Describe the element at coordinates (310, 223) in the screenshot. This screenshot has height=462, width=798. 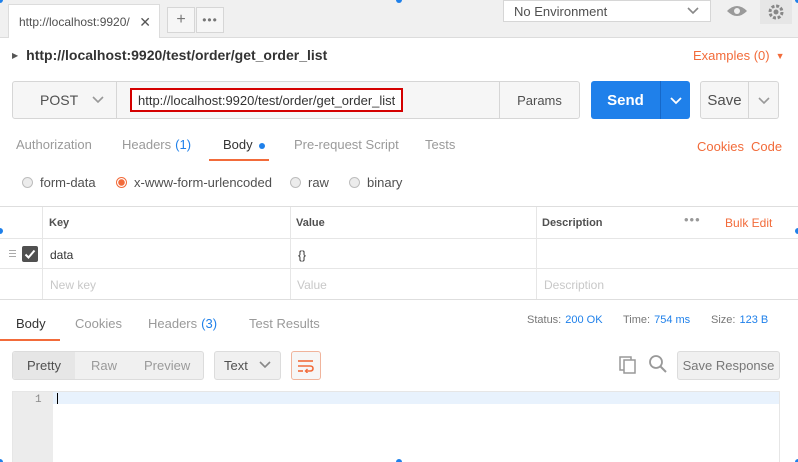
I see `column-header-value: Value` at that location.